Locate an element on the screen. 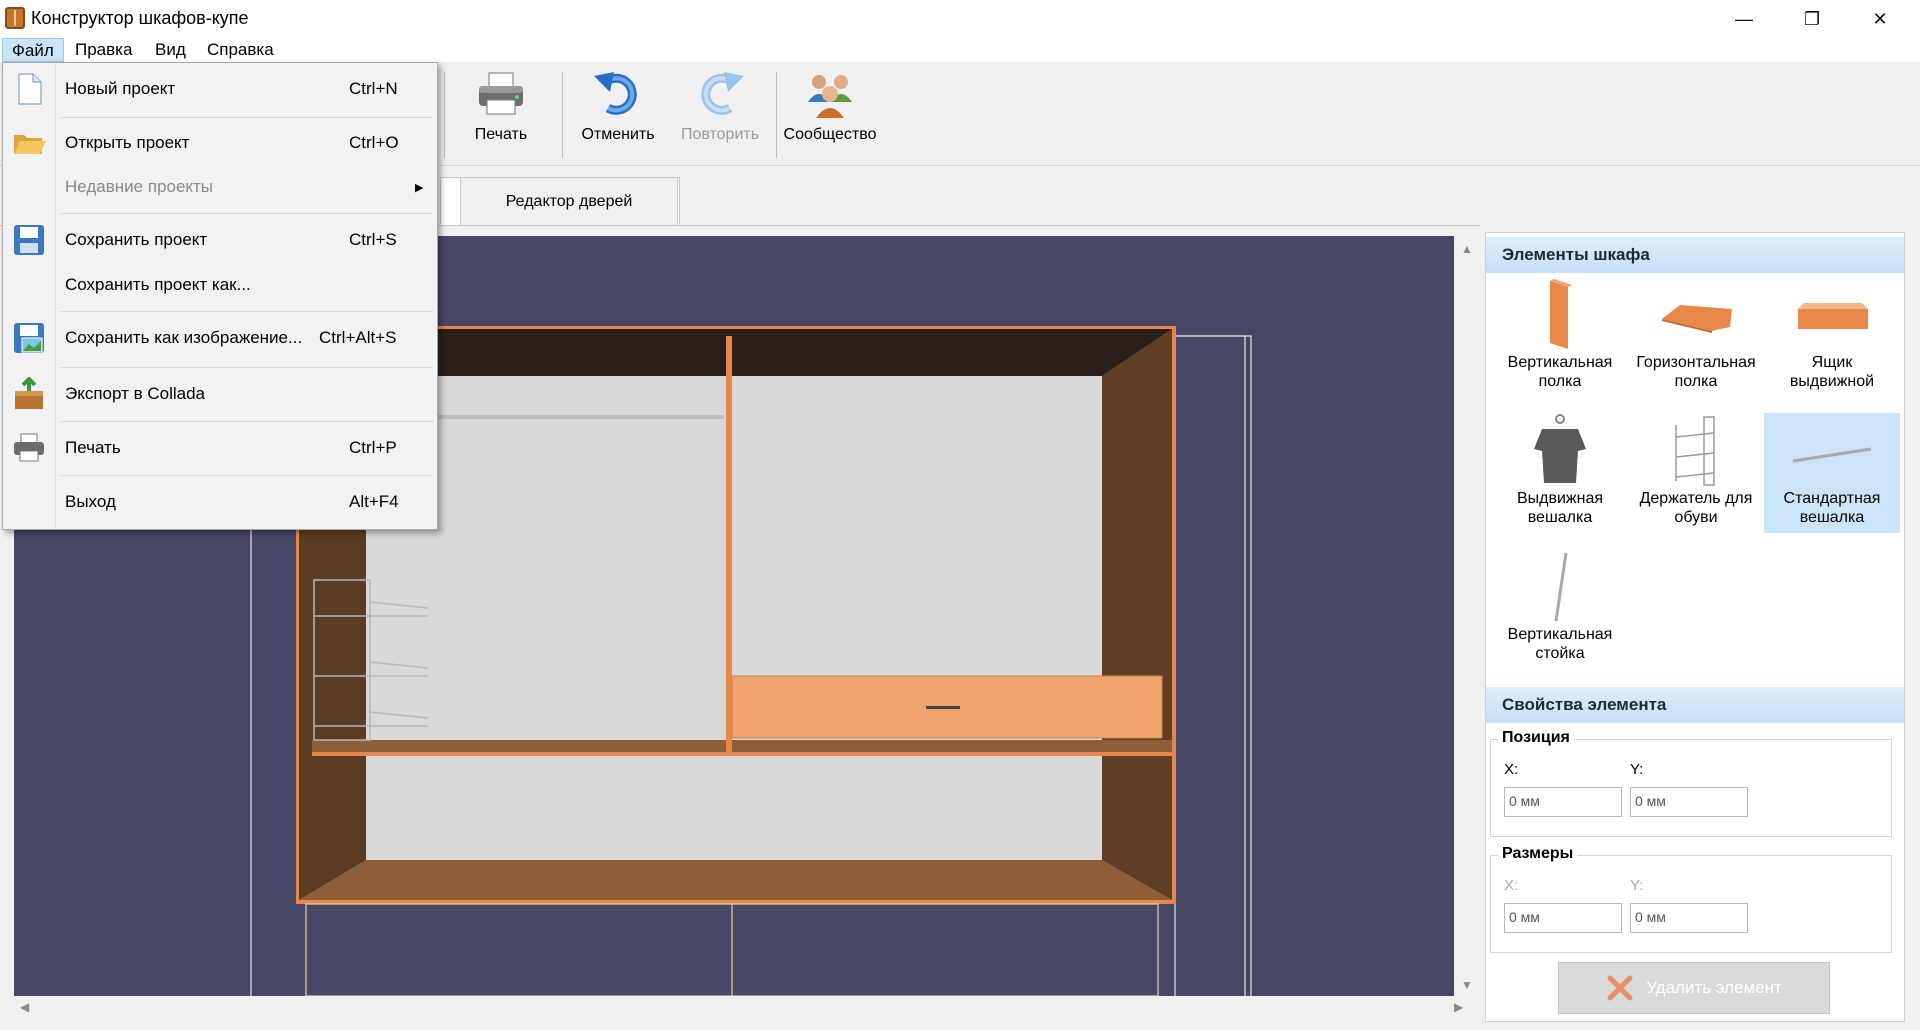 Image resolution: width=1920 pixels, height=1030 pixels. print-button: Печать is located at coordinates (501, 114).